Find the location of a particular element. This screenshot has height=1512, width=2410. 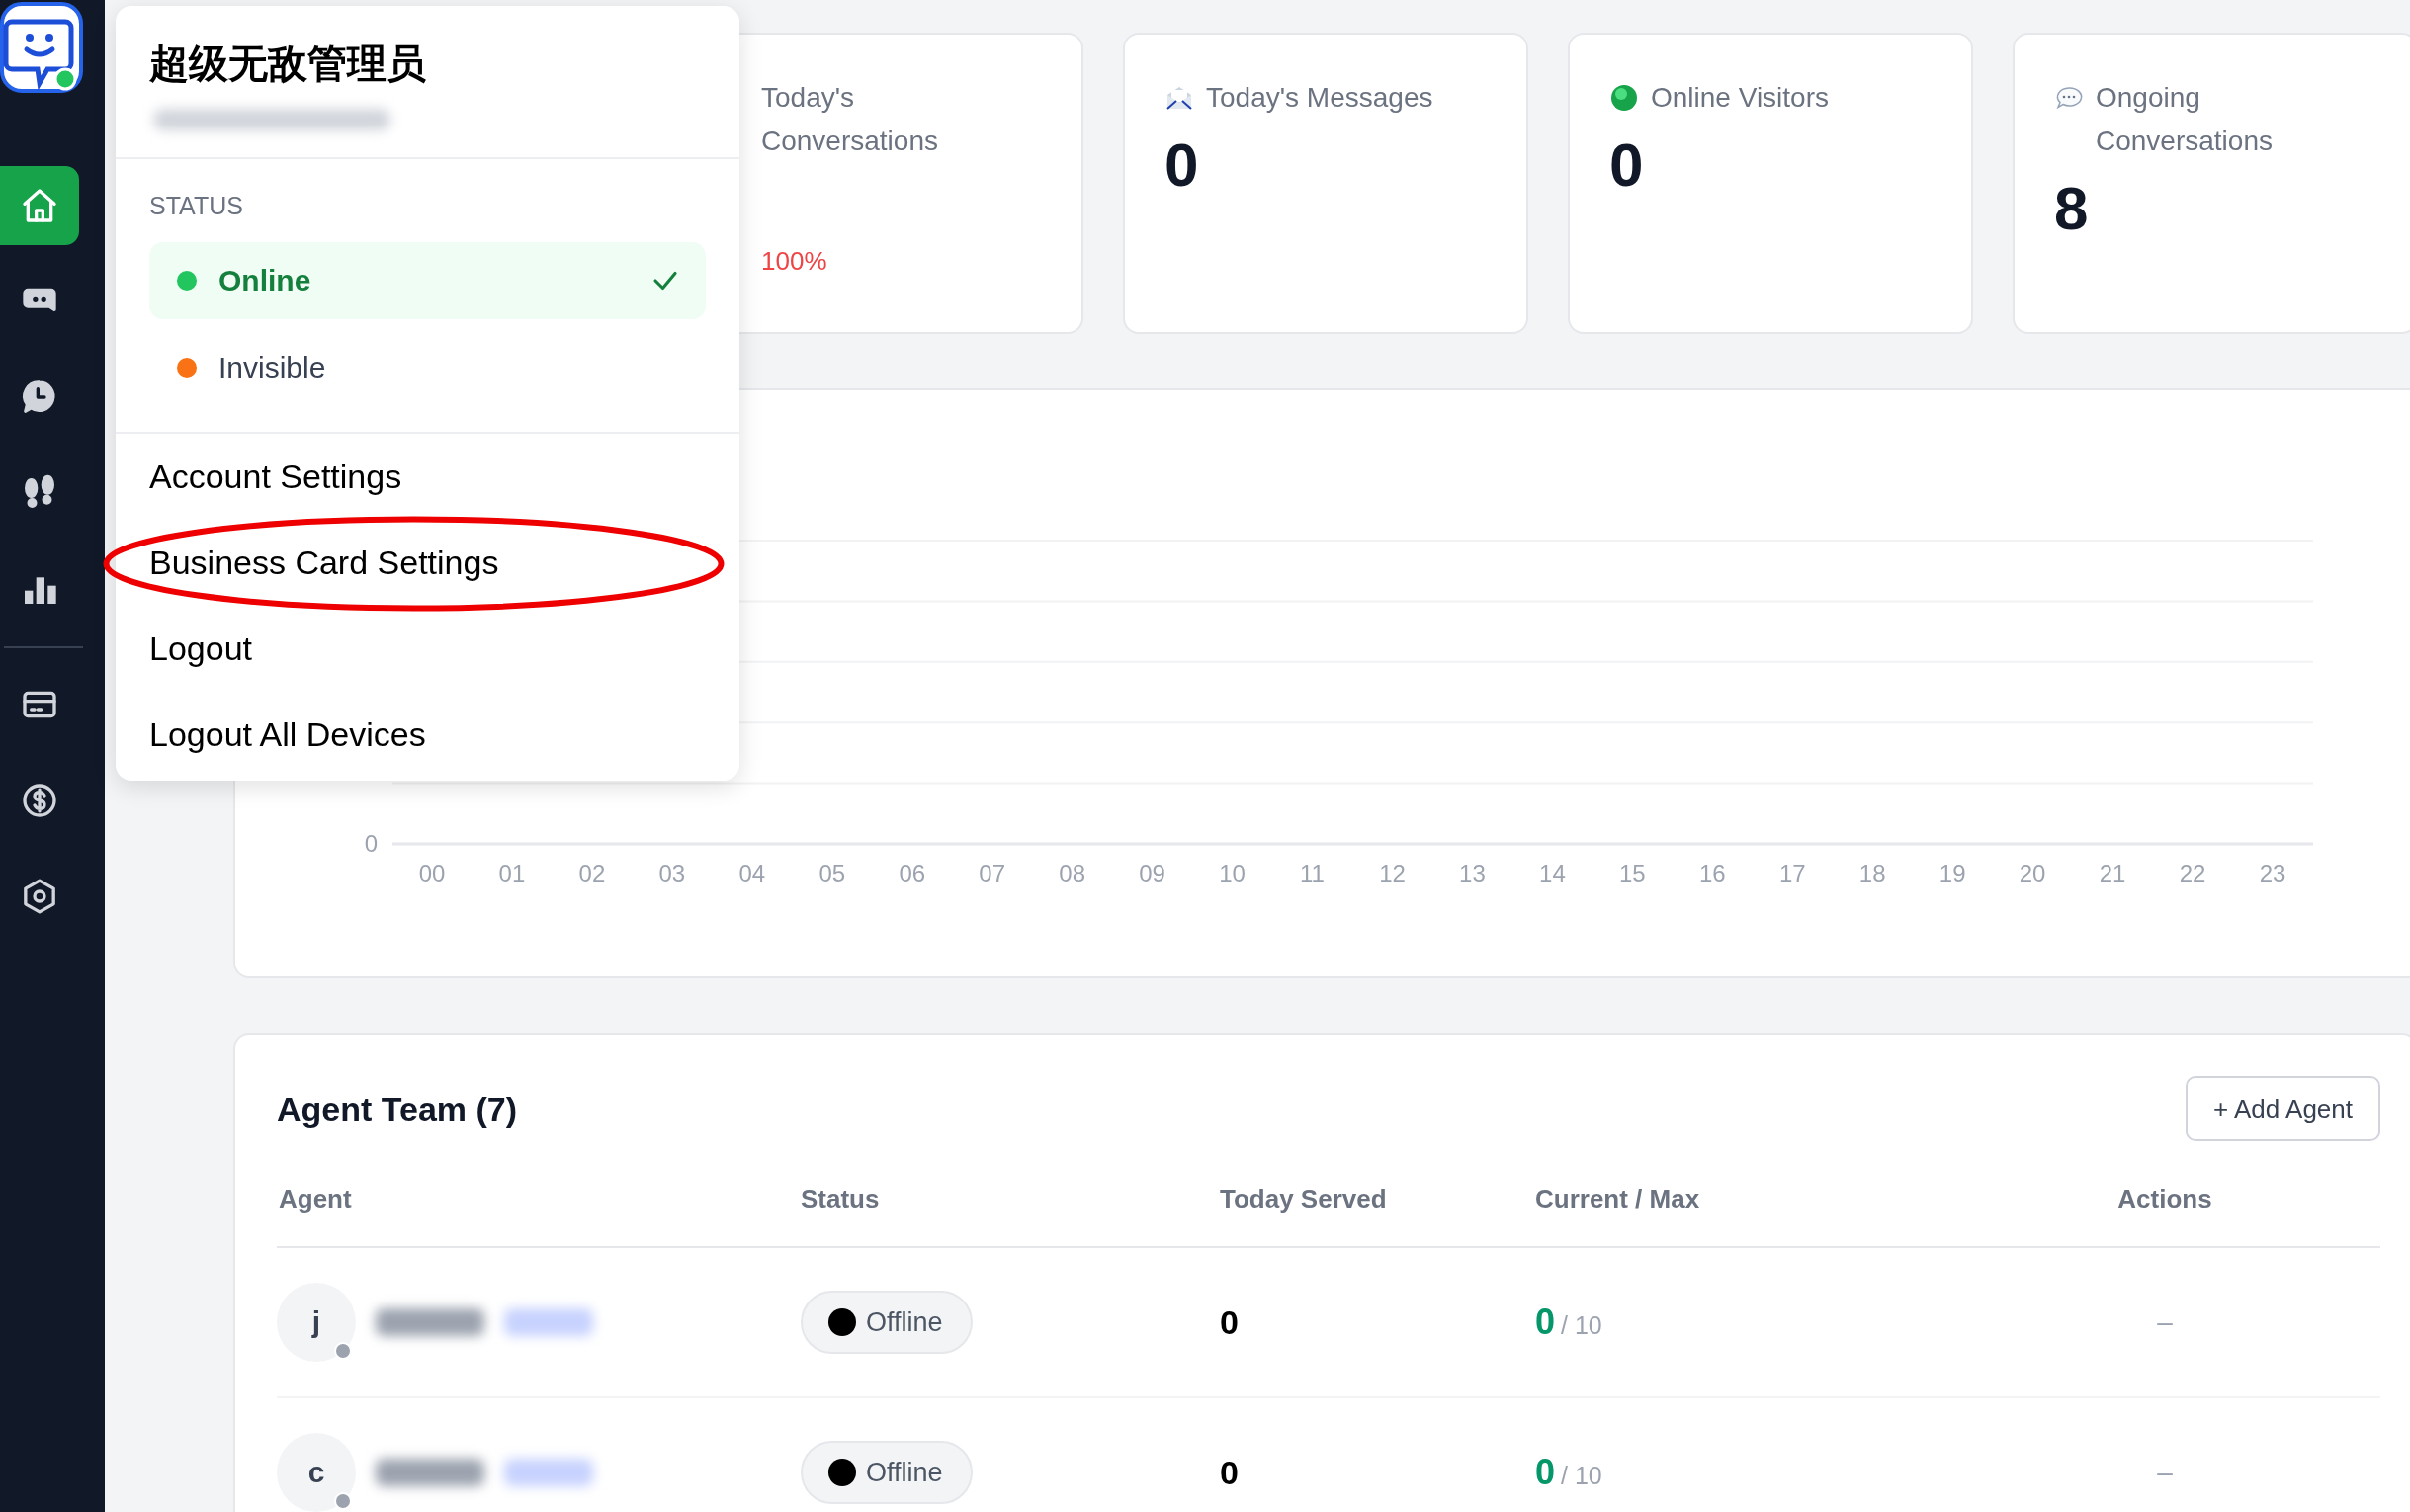

y-axis-label: 0 is located at coordinates (371, 843).